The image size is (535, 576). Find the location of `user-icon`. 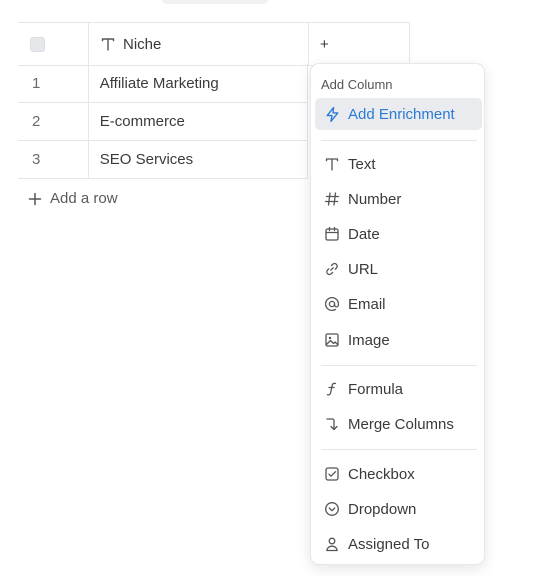

user-icon is located at coordinates (332, 544).